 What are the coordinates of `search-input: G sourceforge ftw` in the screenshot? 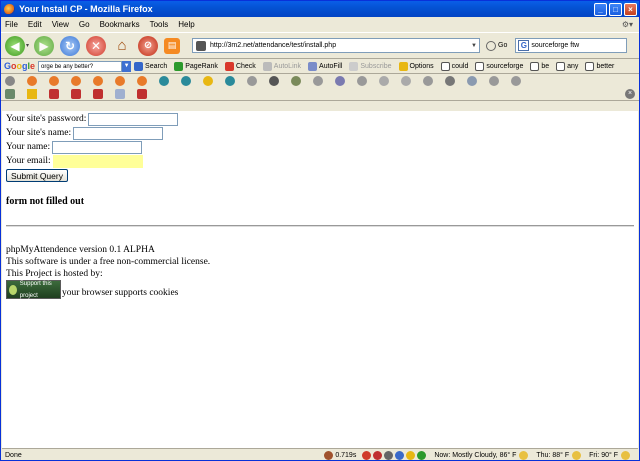 It's located at (571, 45).